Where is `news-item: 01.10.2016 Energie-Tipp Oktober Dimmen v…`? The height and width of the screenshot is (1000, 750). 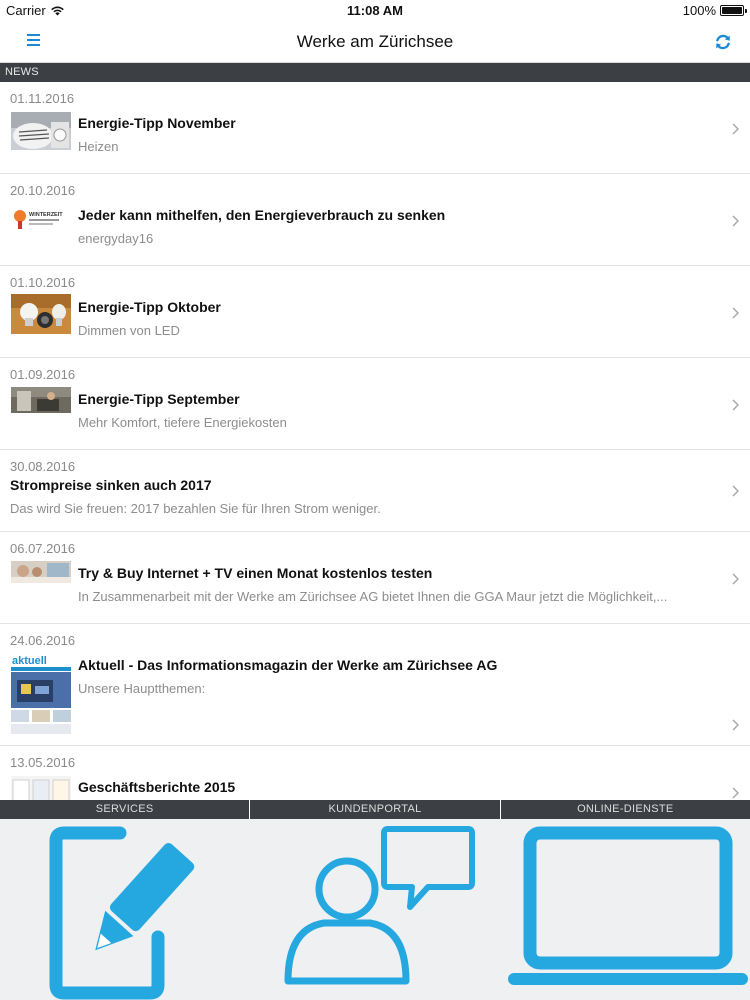
news-item: 01.10.2016 Energie-Tipp Oktober Dimmen v… is located at coordinates (375, 312).